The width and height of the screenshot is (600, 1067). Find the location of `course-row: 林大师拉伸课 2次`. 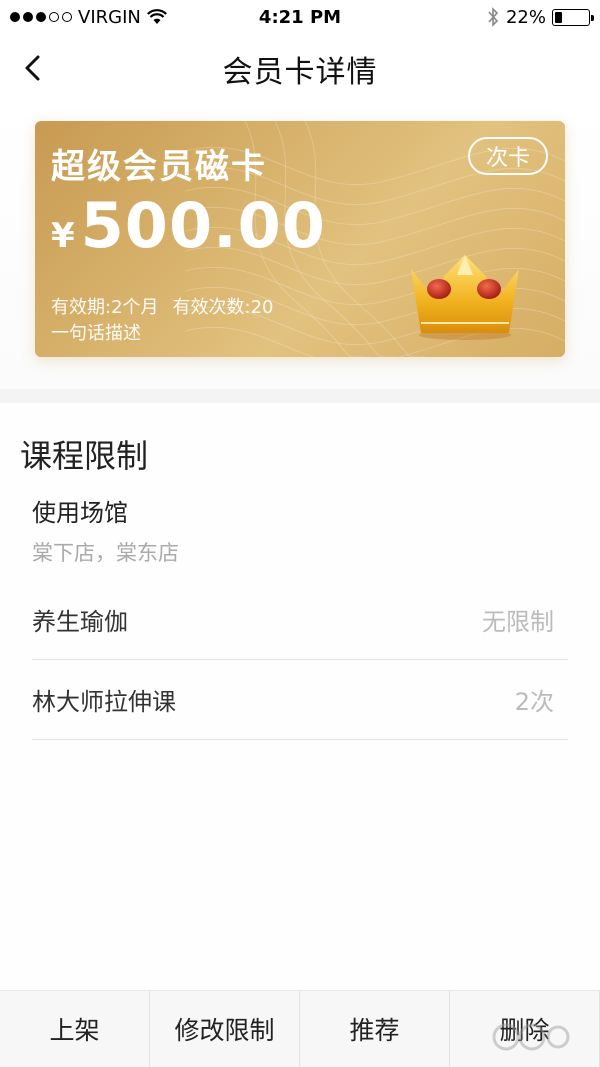

course-row: 林大师拉伸课 2次 is located at coordinates (300, 700).